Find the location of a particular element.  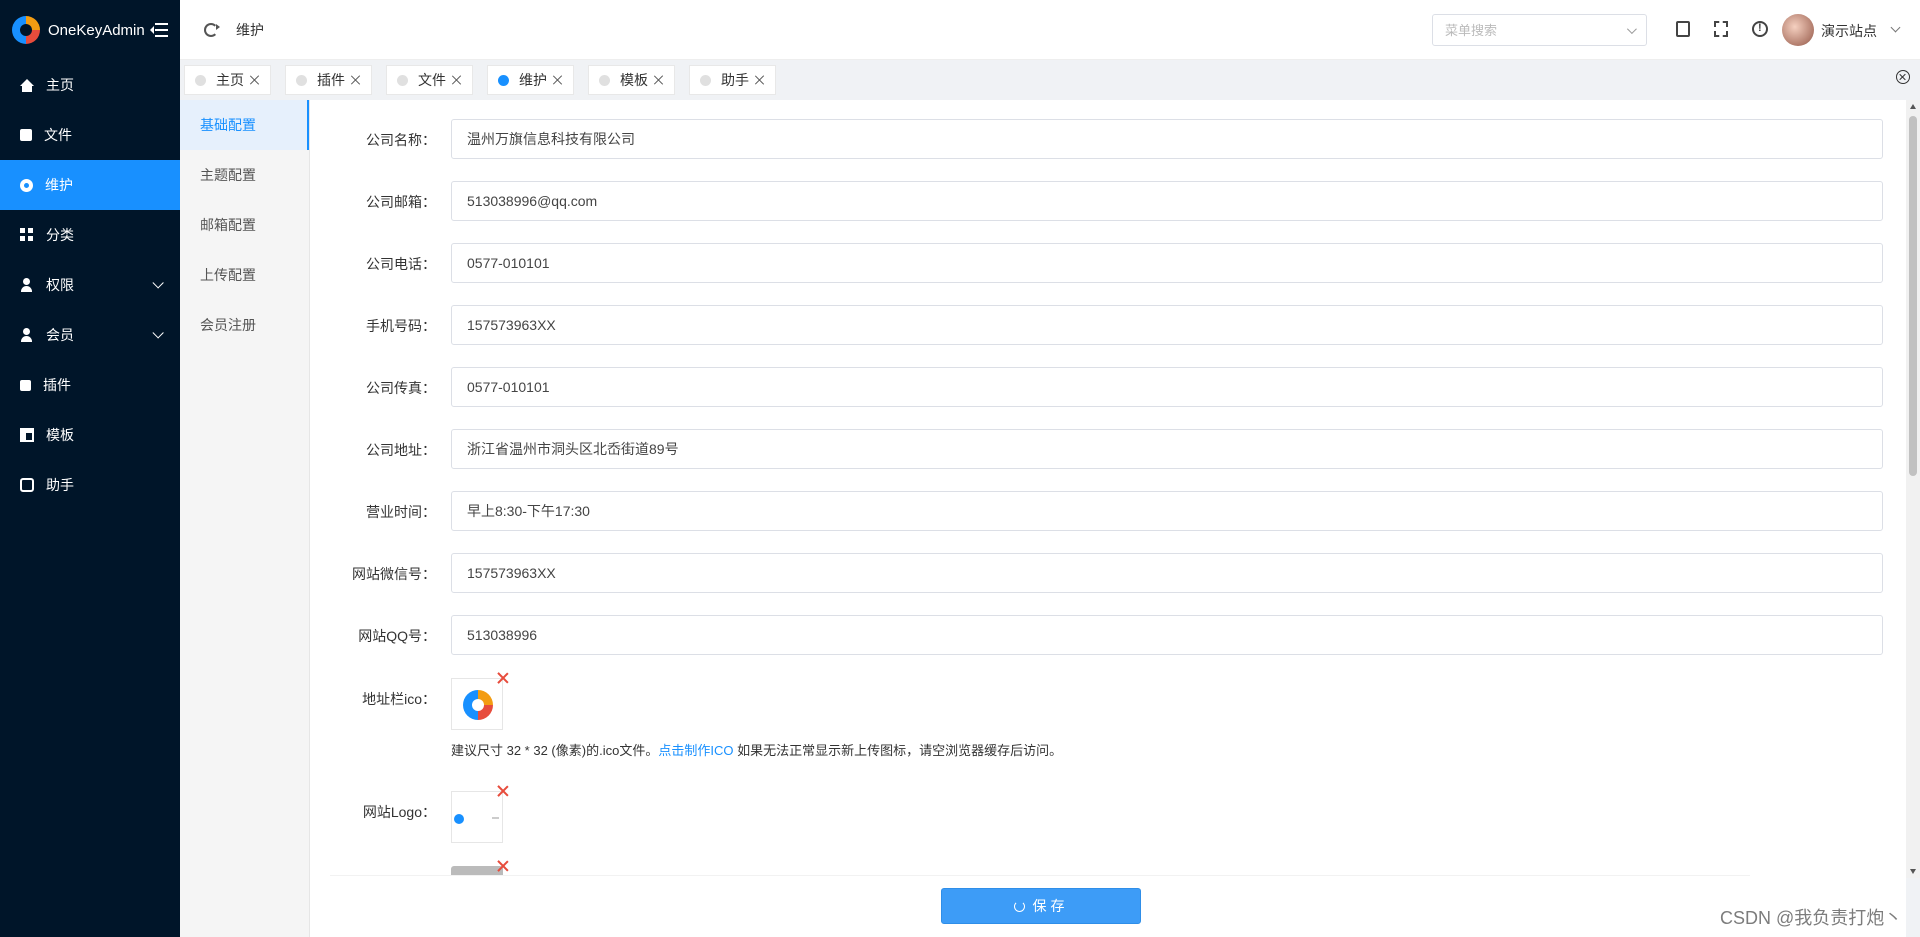

tab-label: 主页 is located at coordinates (230, 80).